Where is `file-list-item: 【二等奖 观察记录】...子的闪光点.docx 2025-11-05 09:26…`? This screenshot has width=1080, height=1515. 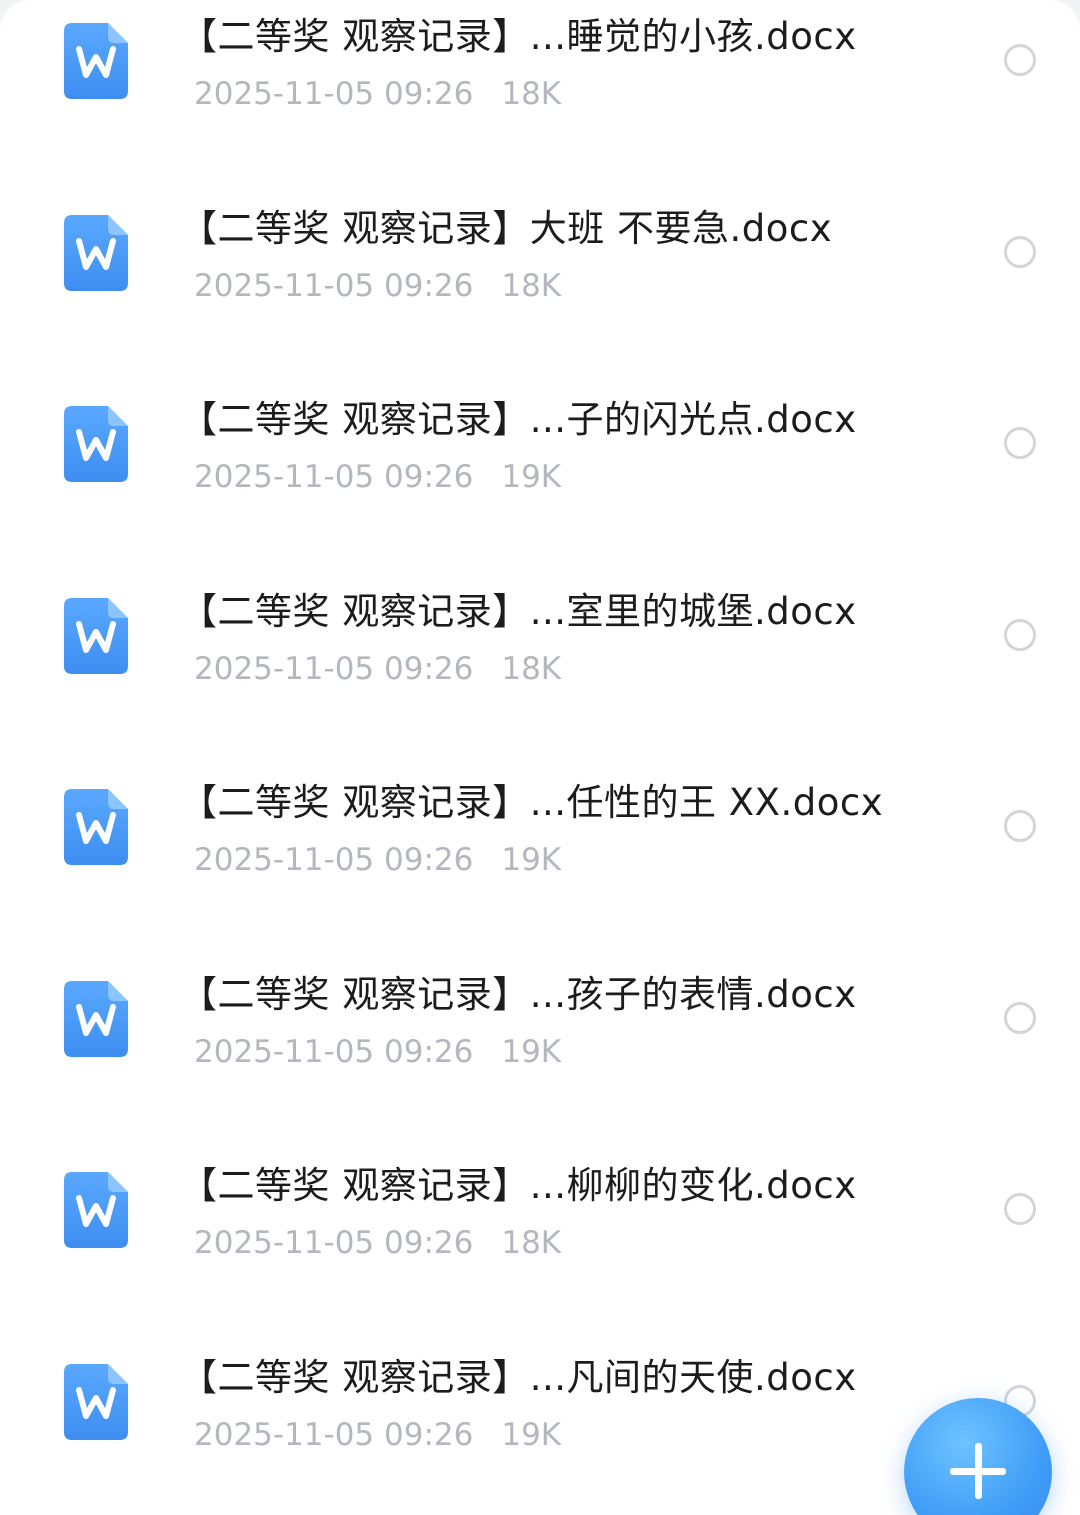 file-list-item: 【二等奖 观察记录】...子的闪光点.docx 2025-11-05 09:26… is located at coordinates (540, 479).